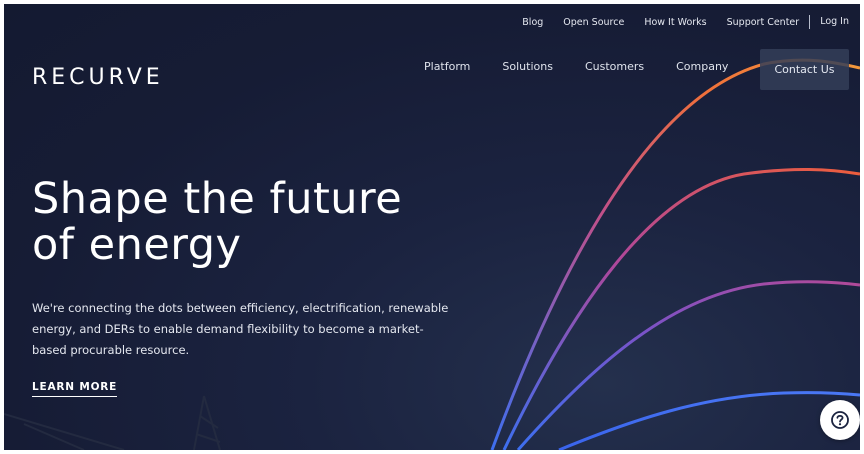 Image resolution: width=864 pixels, height=454 pixels. I want to click on nav-item-platform: Platform, so click(447, 66).